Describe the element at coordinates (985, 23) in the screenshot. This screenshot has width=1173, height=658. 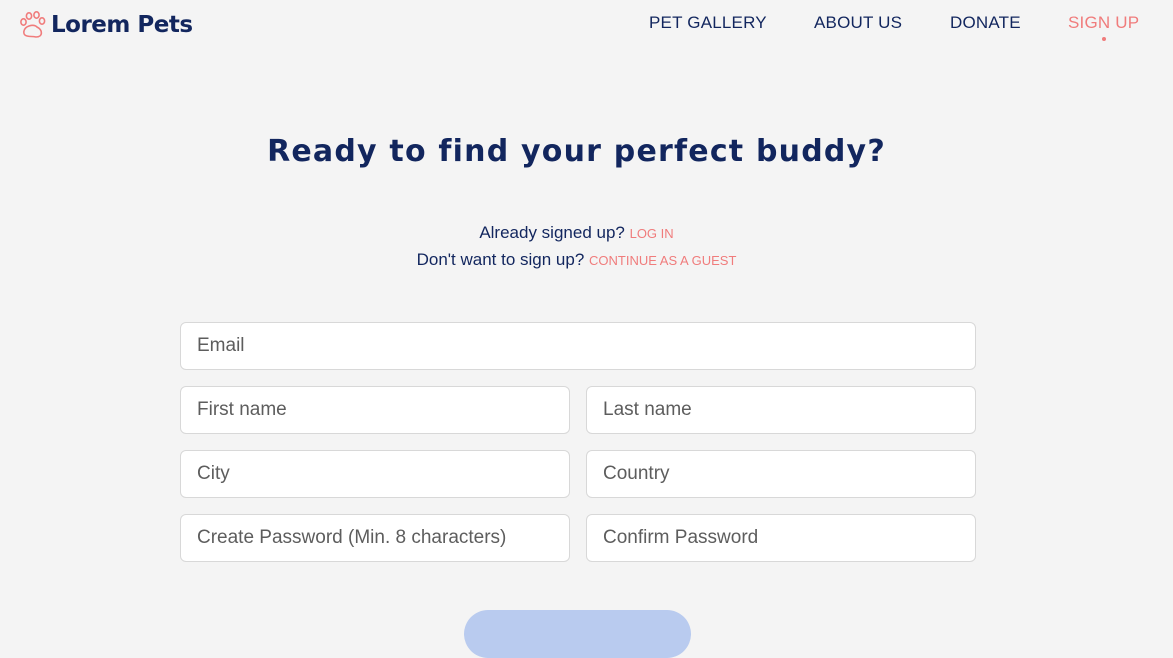
I see `nav-donate: DONATE` at that location.